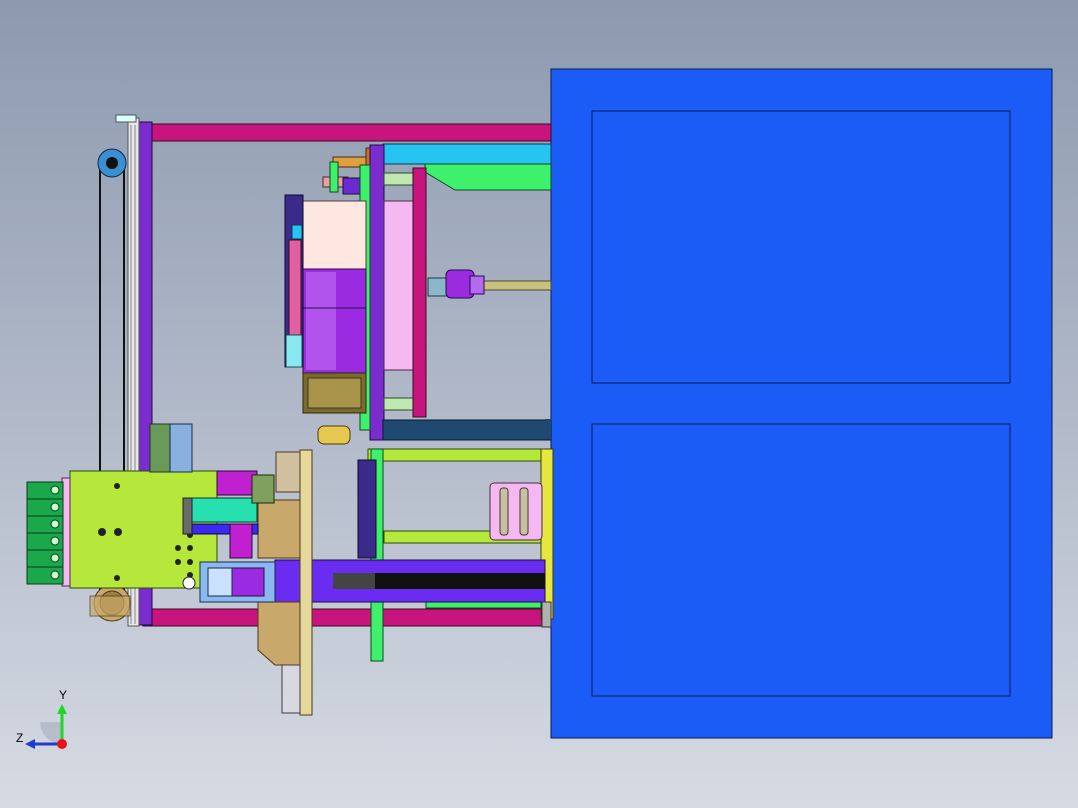 The image size is (1078, 808). What do you see at coordinates (46, 726) in the screenshot?
I see `view-orientation-triad-icon` at bounding box center [46, 726].